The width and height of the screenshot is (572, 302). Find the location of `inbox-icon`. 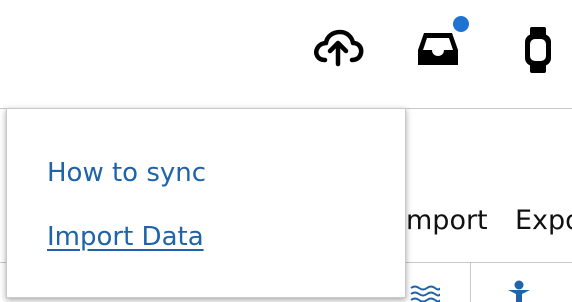

inbox-icon is located at coordinates (438, 49).